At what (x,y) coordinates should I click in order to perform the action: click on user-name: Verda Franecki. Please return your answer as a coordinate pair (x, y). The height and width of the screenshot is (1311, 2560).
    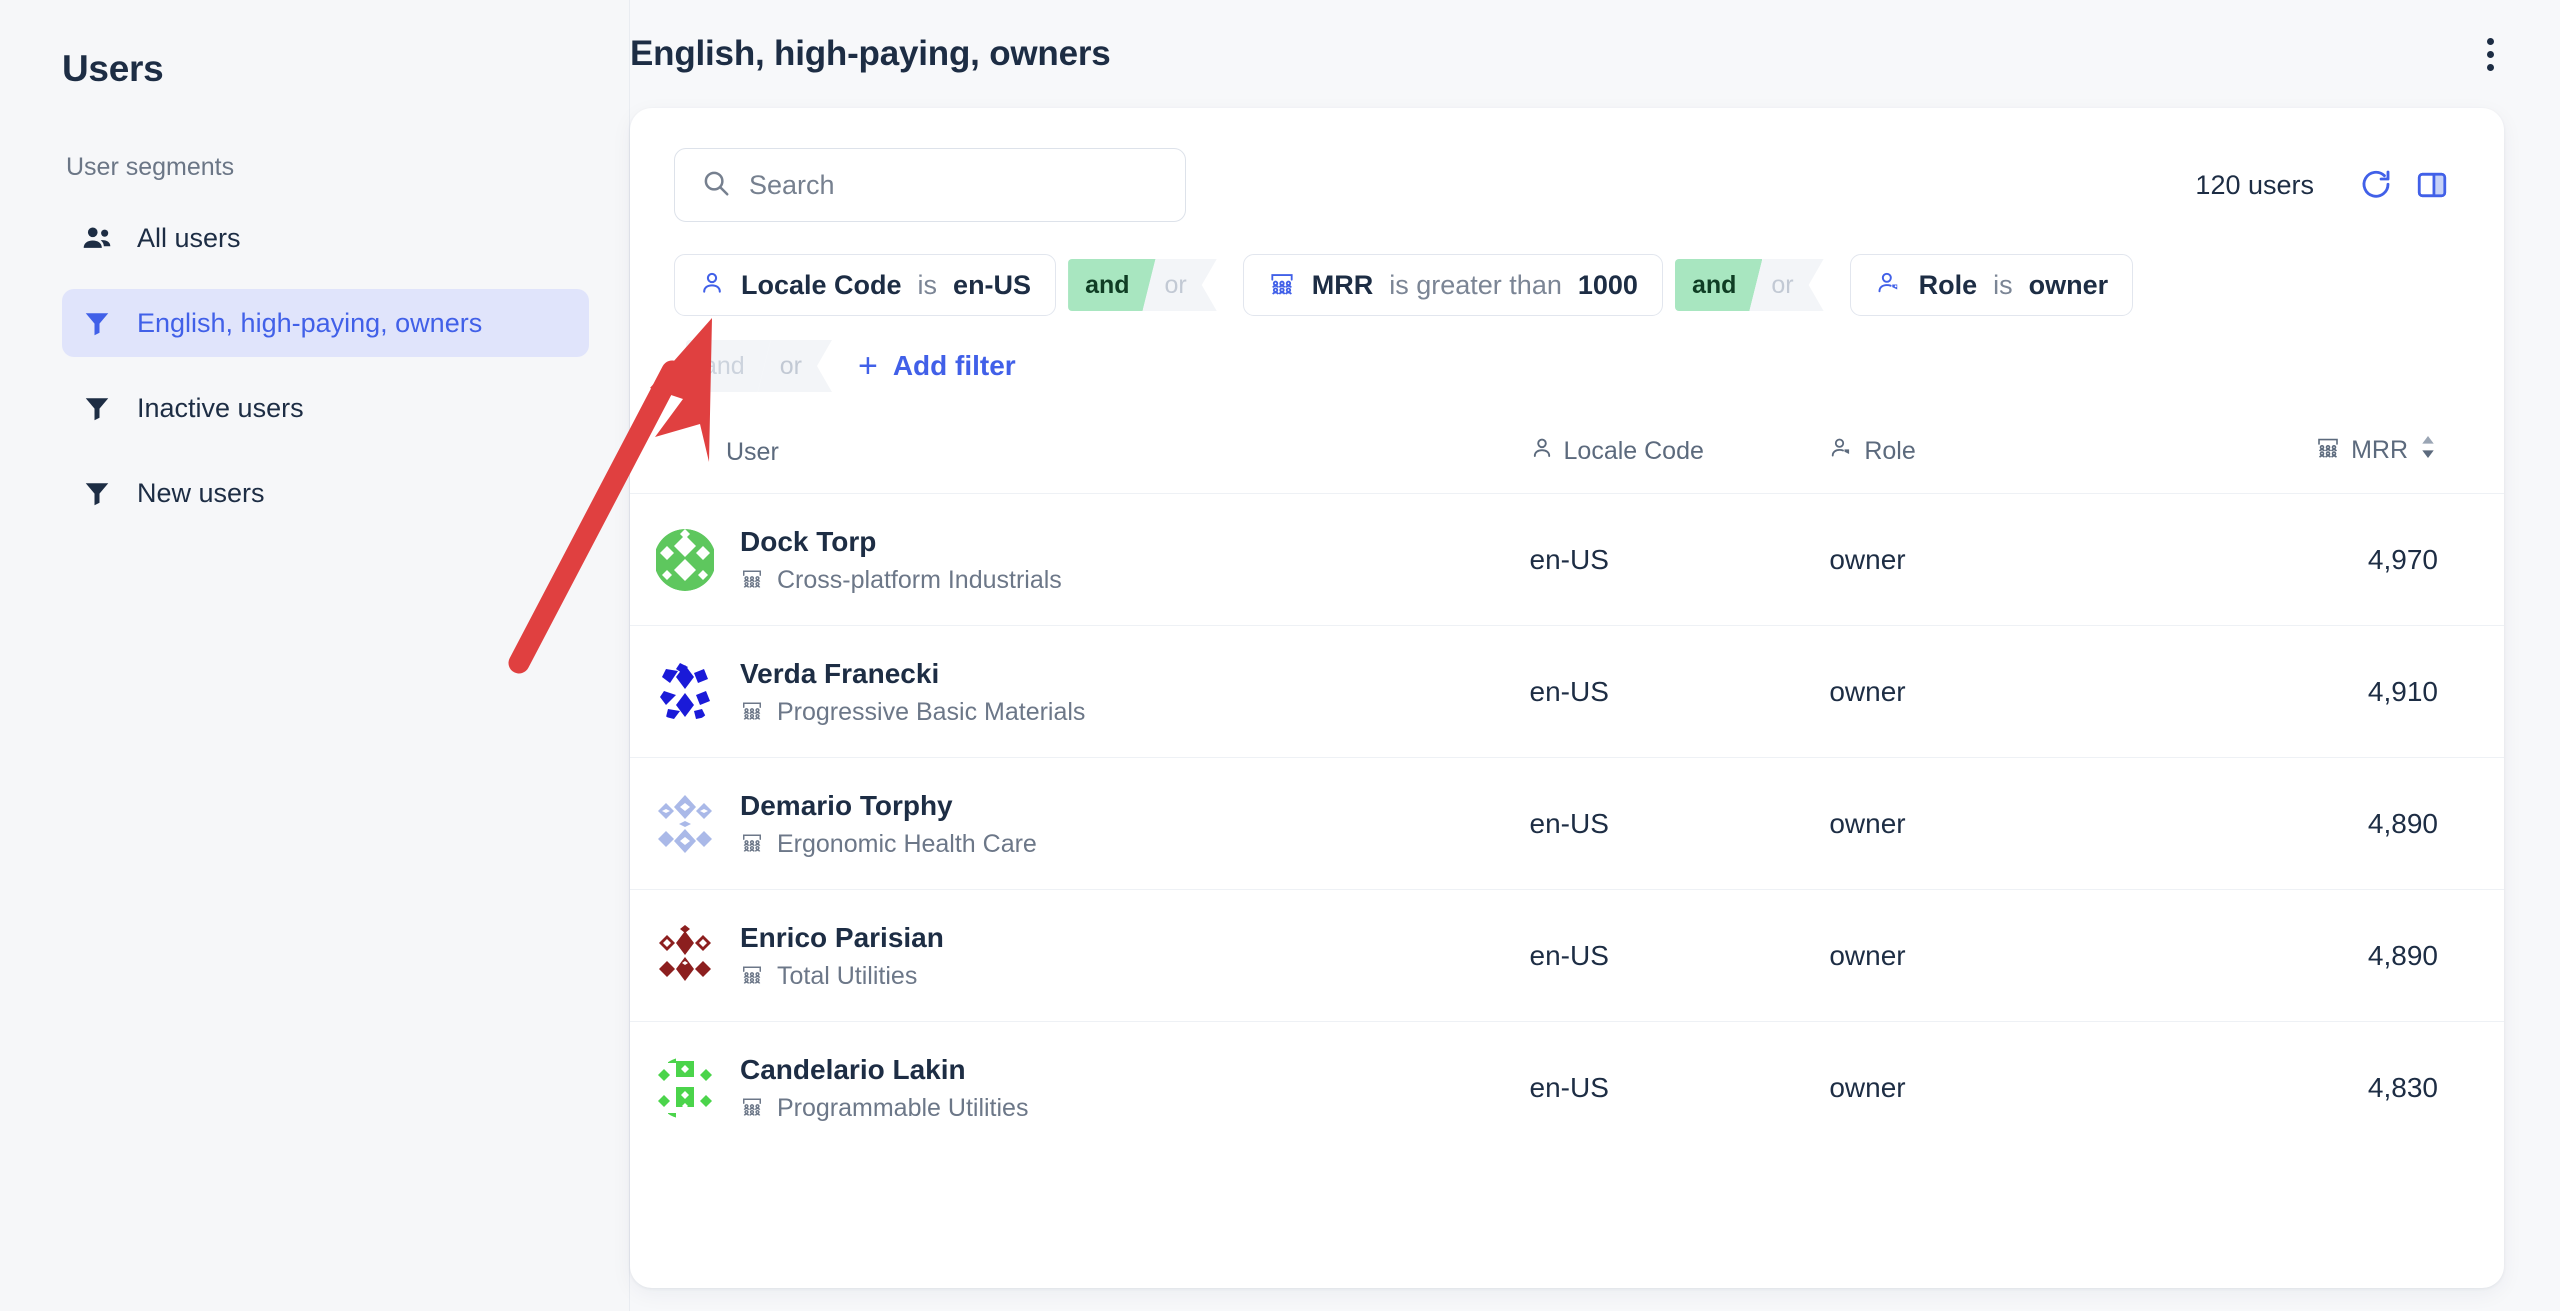
    Looking at the image, I should click on (840, 673).